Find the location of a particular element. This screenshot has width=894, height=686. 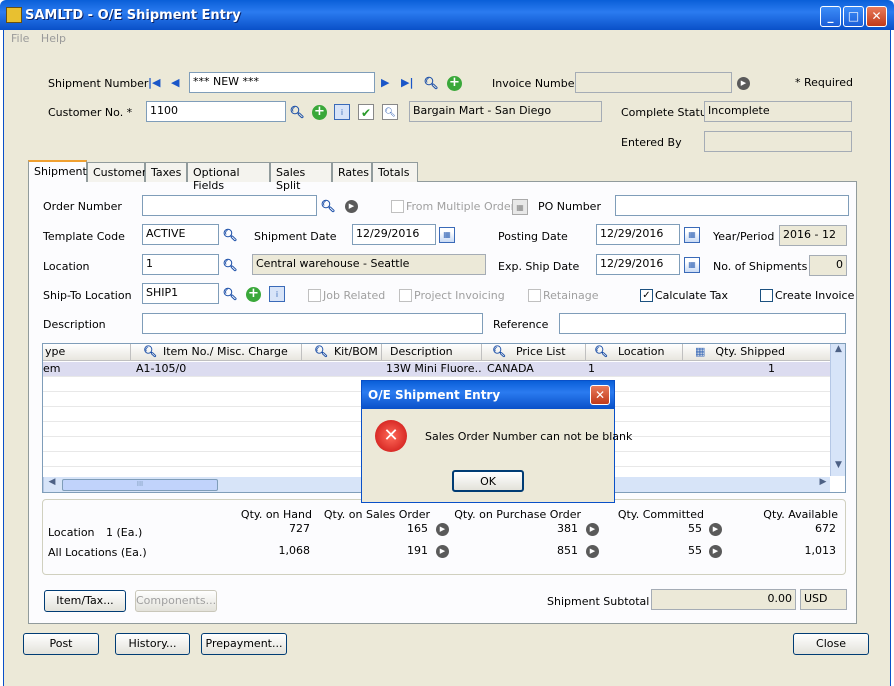

finder-search-icon: 🔍︎ is located at coordinates (431, 83).